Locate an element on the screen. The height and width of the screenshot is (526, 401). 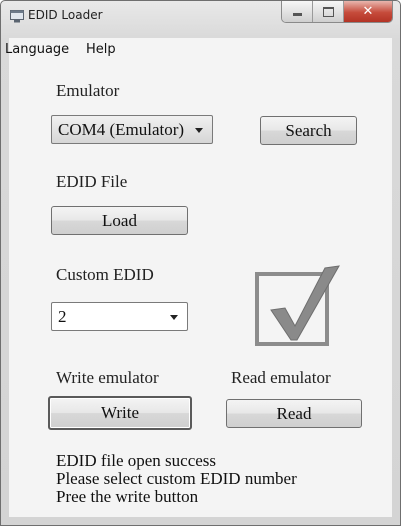
write-emulator-label: Write emulator is located at coordinates (107, 377).